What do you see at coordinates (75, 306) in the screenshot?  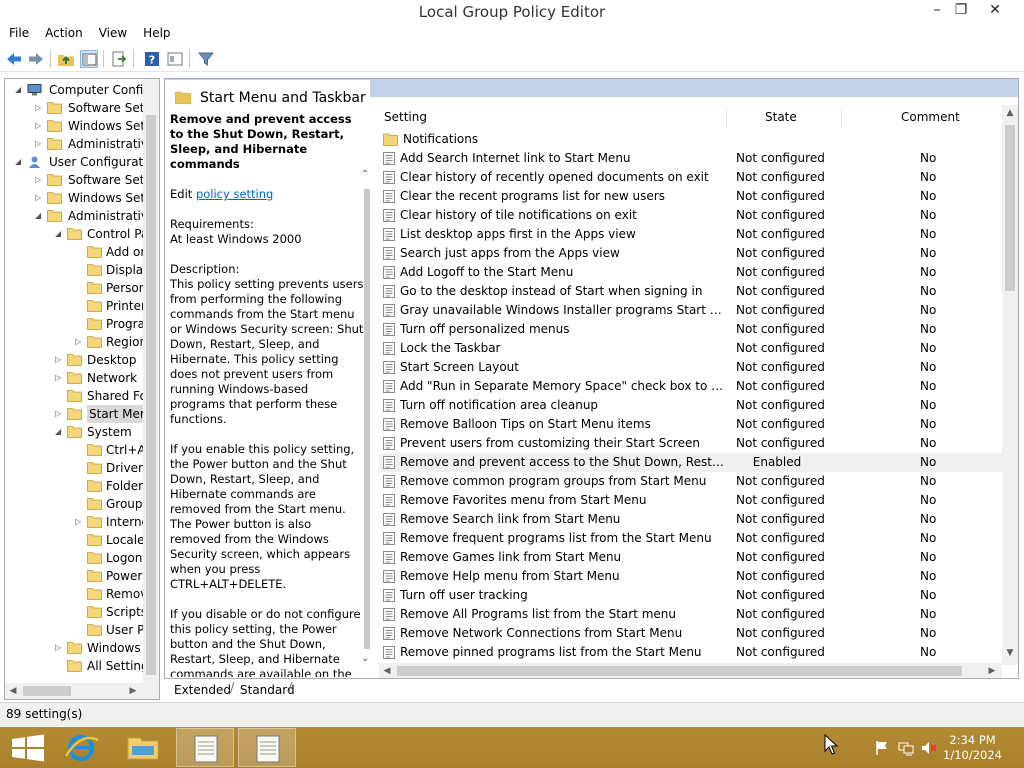 I see `tree-node: Printer` at bounding box center [75, 306].